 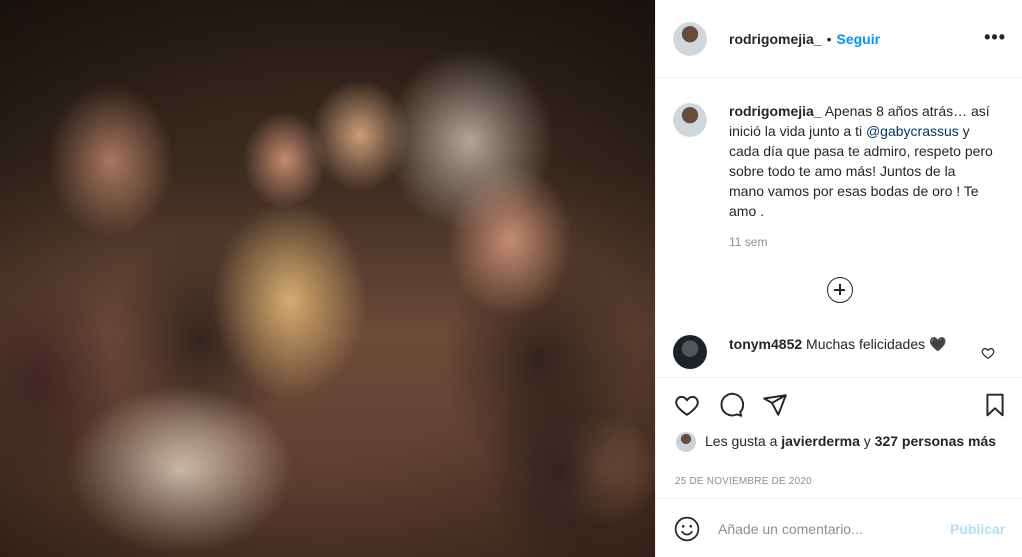 I want to click on more-options-icon: •••, so click(x=995, y=37).